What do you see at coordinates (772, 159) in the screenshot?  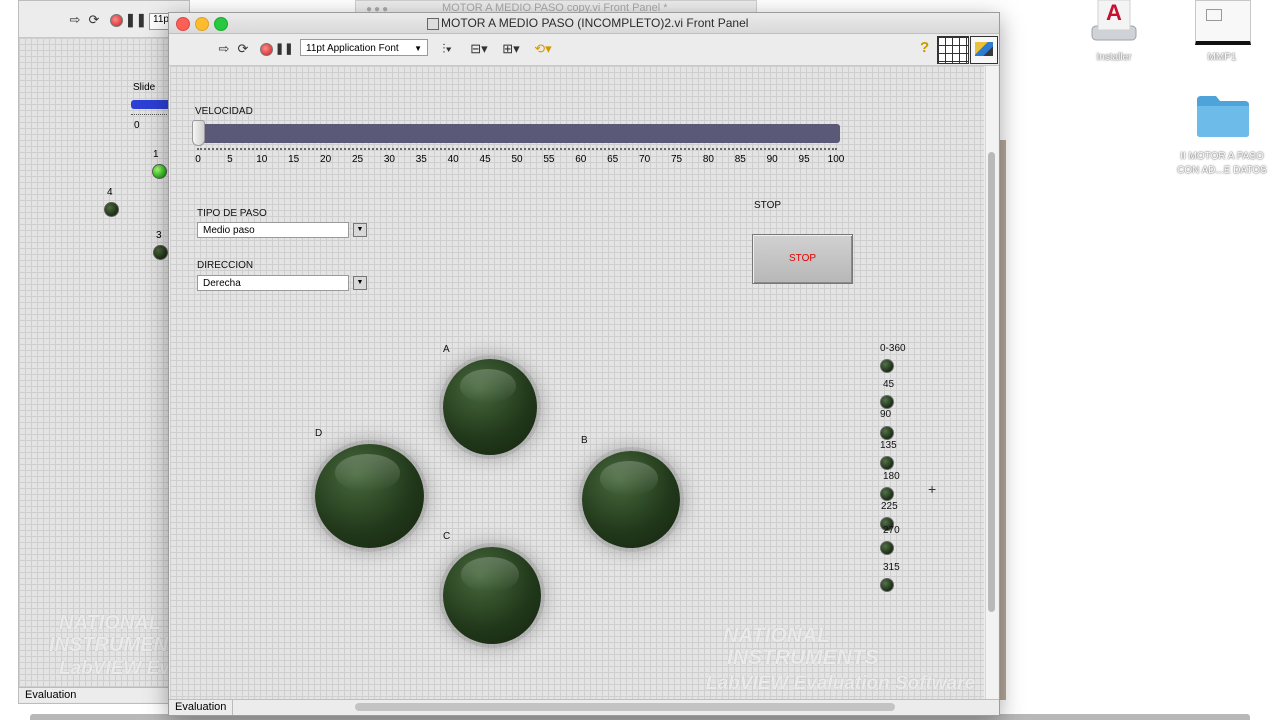 I see `velocidad-tick-label: 90` at bounding box center [772, 159].